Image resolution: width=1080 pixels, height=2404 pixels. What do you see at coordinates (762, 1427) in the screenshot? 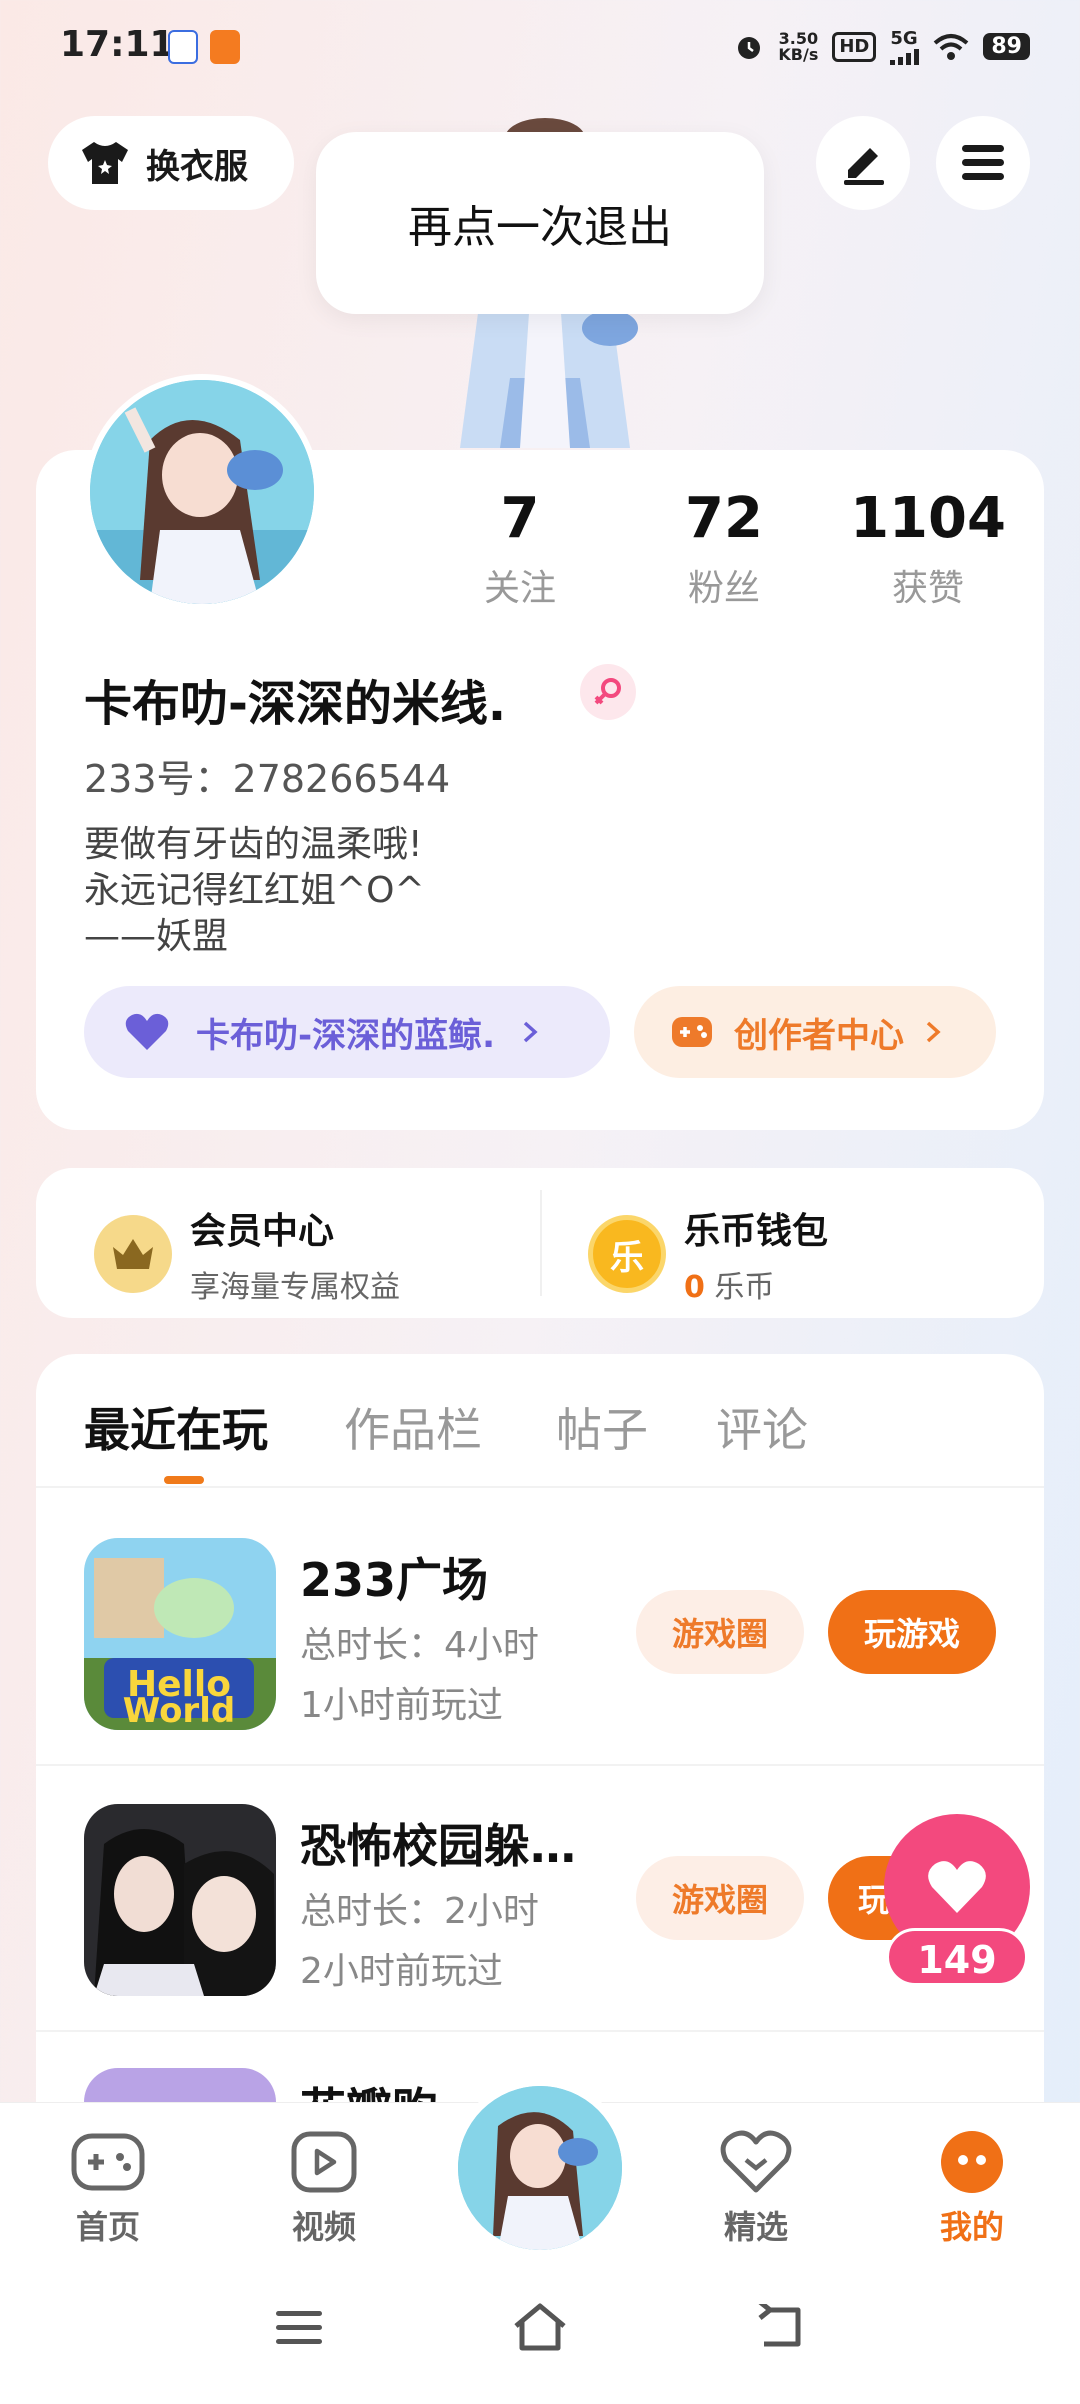
I see `tab-comments: 评论` at bounding box center [762, 1427].